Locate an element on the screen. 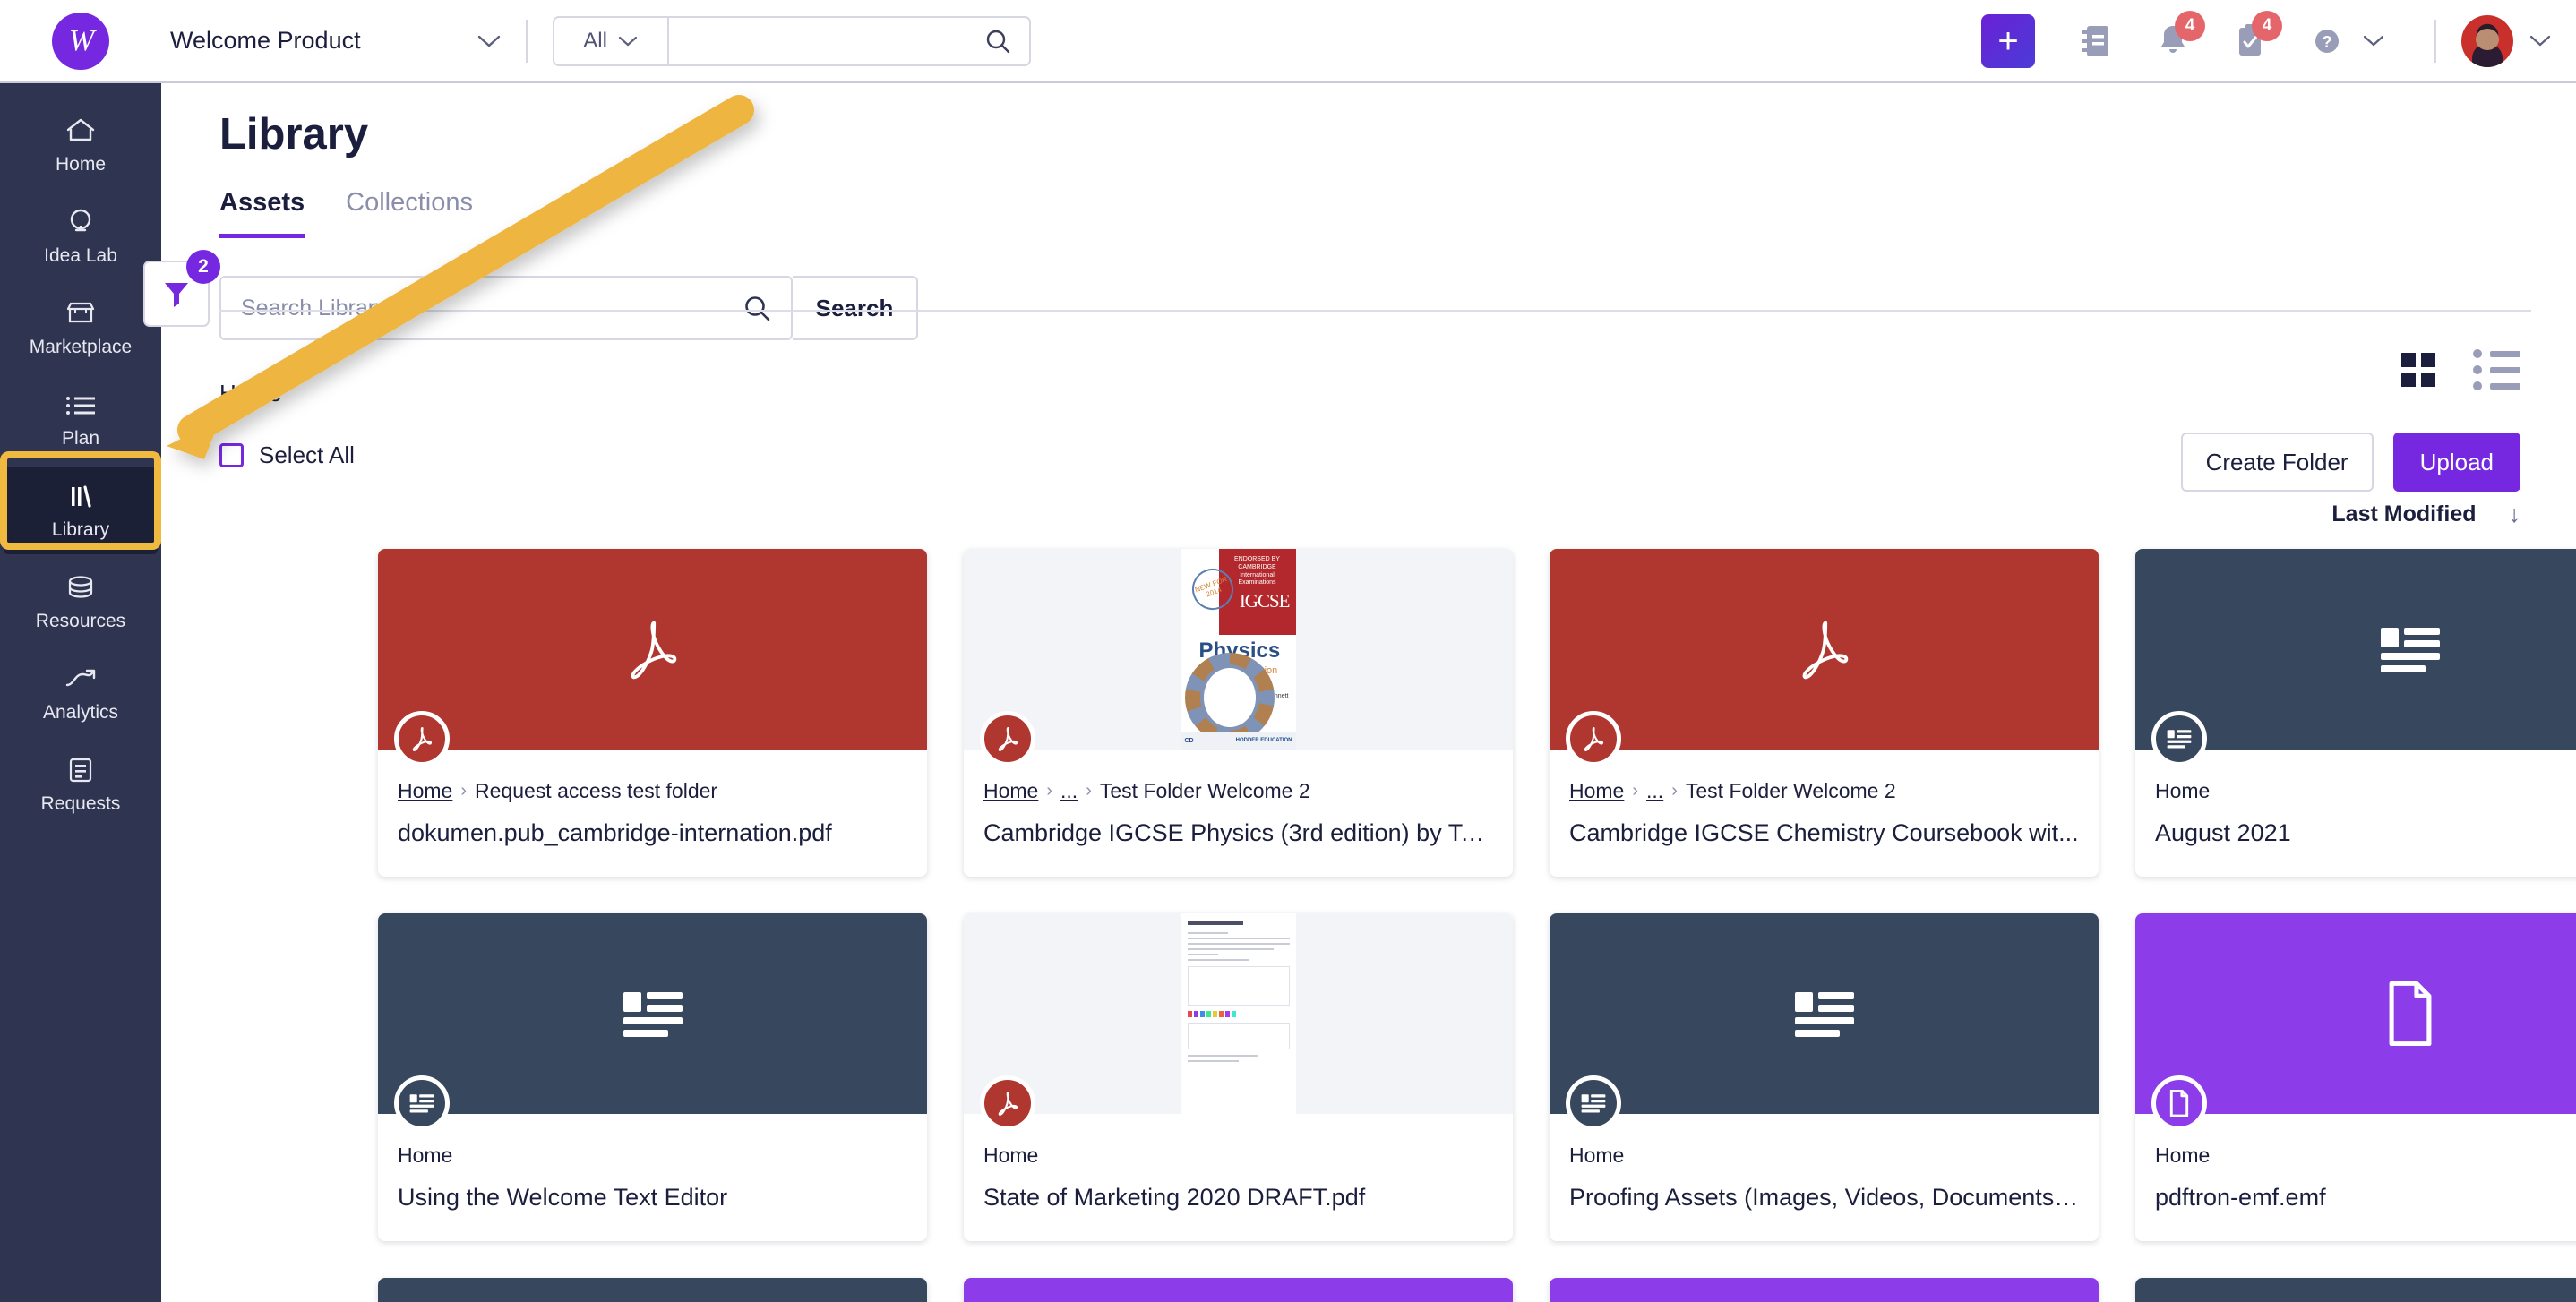  asset-card: Home State of Marketing 2020 DRAFT.pdf is located at coordinates (1238, 1077).